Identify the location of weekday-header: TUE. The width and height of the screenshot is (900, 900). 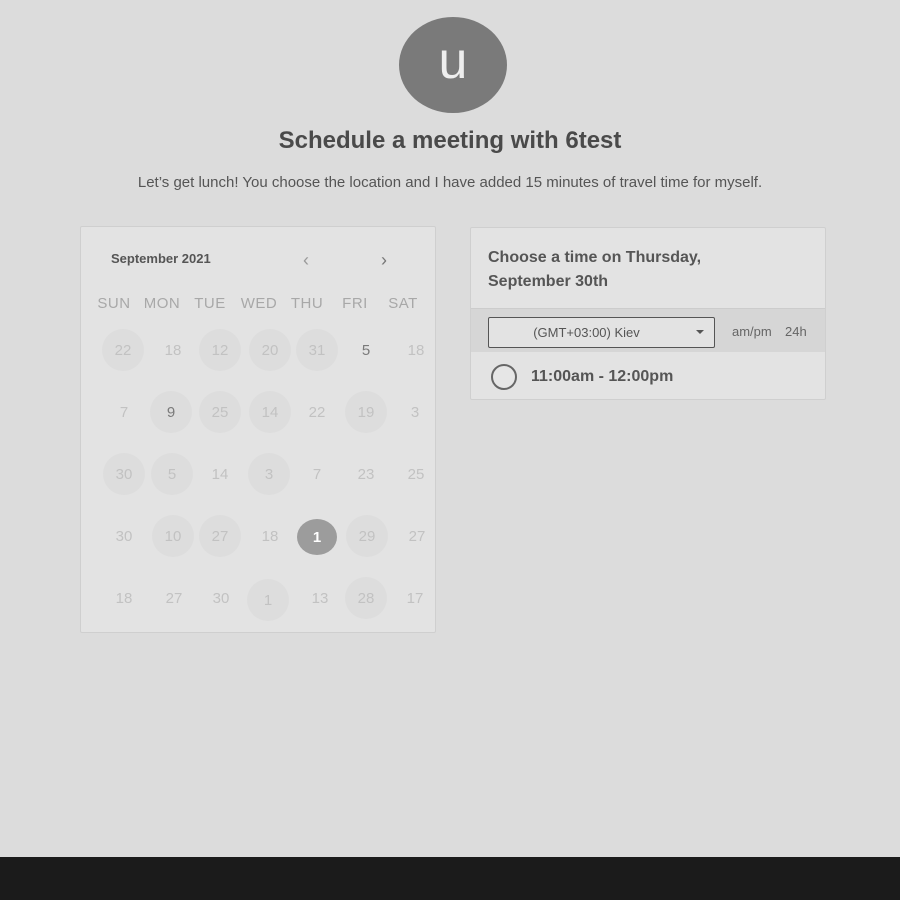
(210, 303).